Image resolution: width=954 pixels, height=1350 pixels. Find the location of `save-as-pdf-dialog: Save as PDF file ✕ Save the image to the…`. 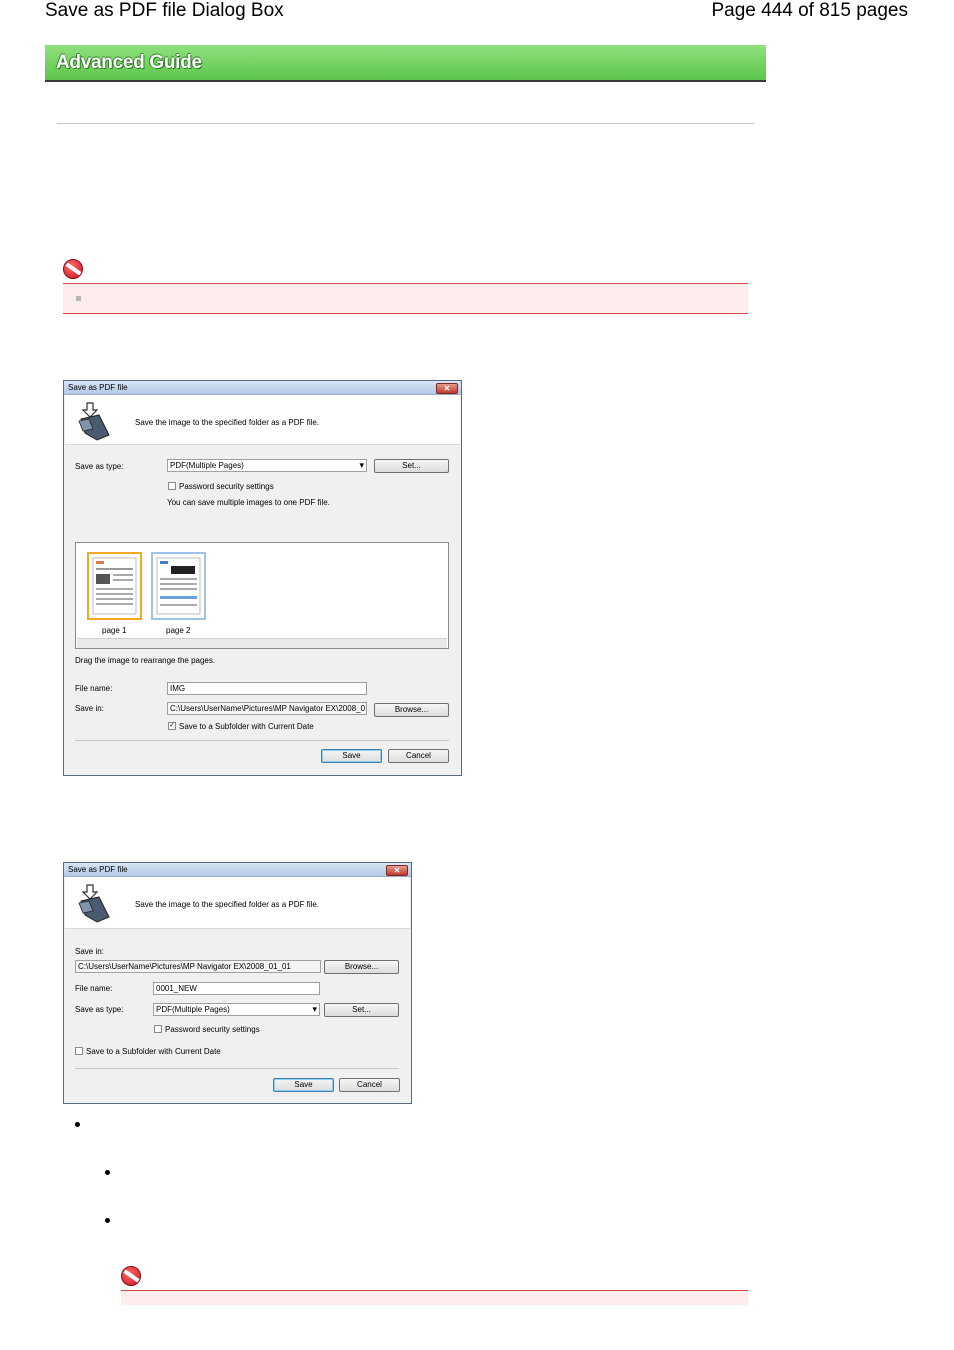

save-as-pdf-dialog: Save as PDF file ✕ Save the image to the… is located at coordinates (262, 578).